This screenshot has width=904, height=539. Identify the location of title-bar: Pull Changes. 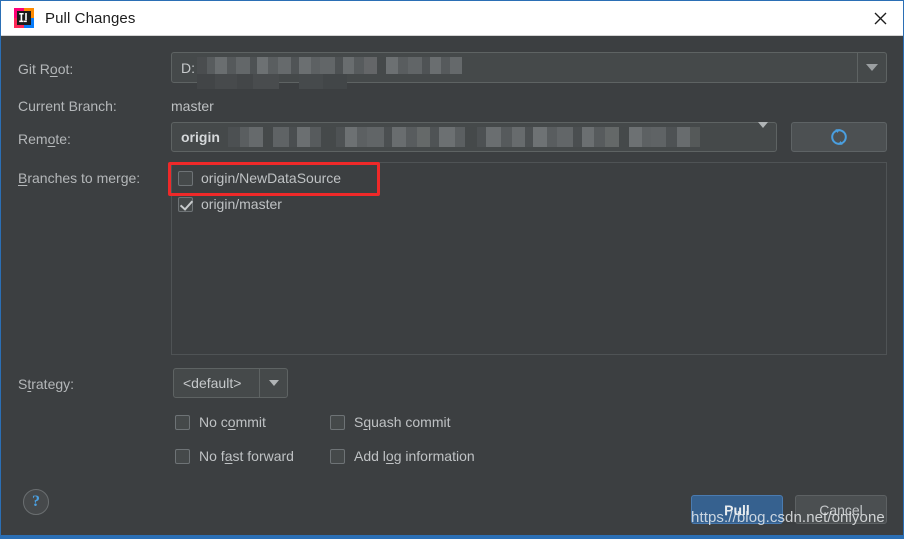
(452, 18).